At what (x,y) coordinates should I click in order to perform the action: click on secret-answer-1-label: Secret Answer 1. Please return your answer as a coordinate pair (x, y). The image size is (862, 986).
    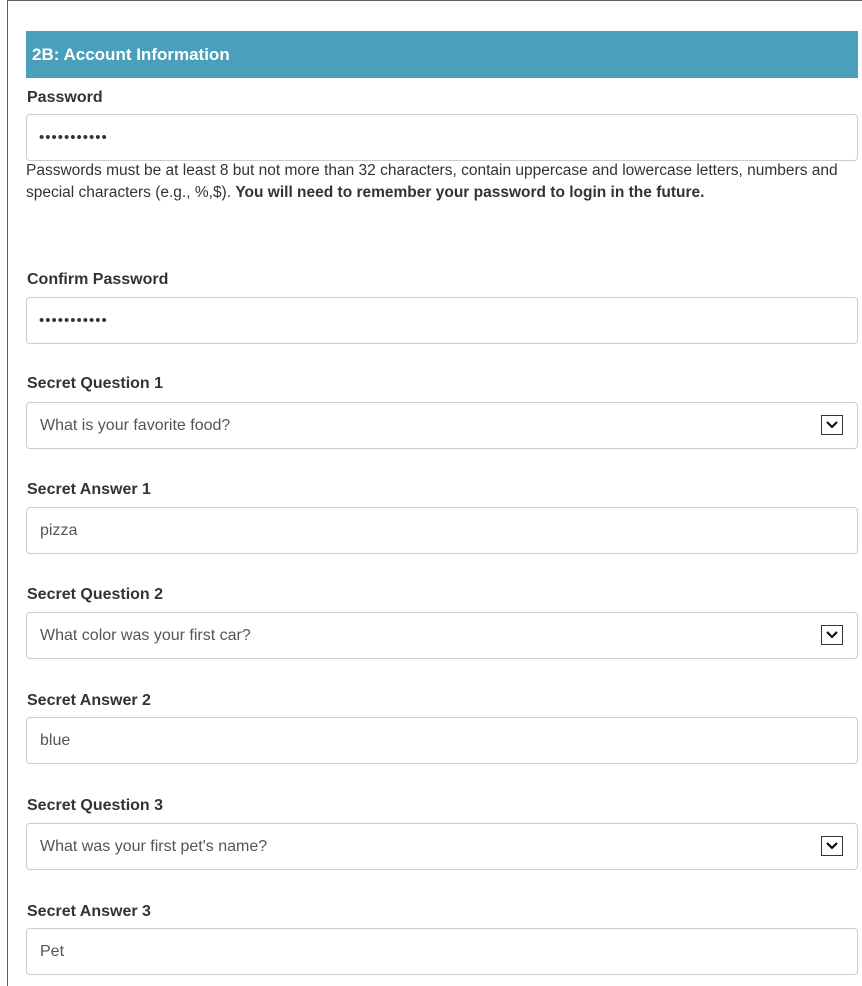
    Looking at the image, I should click on (89, 489).